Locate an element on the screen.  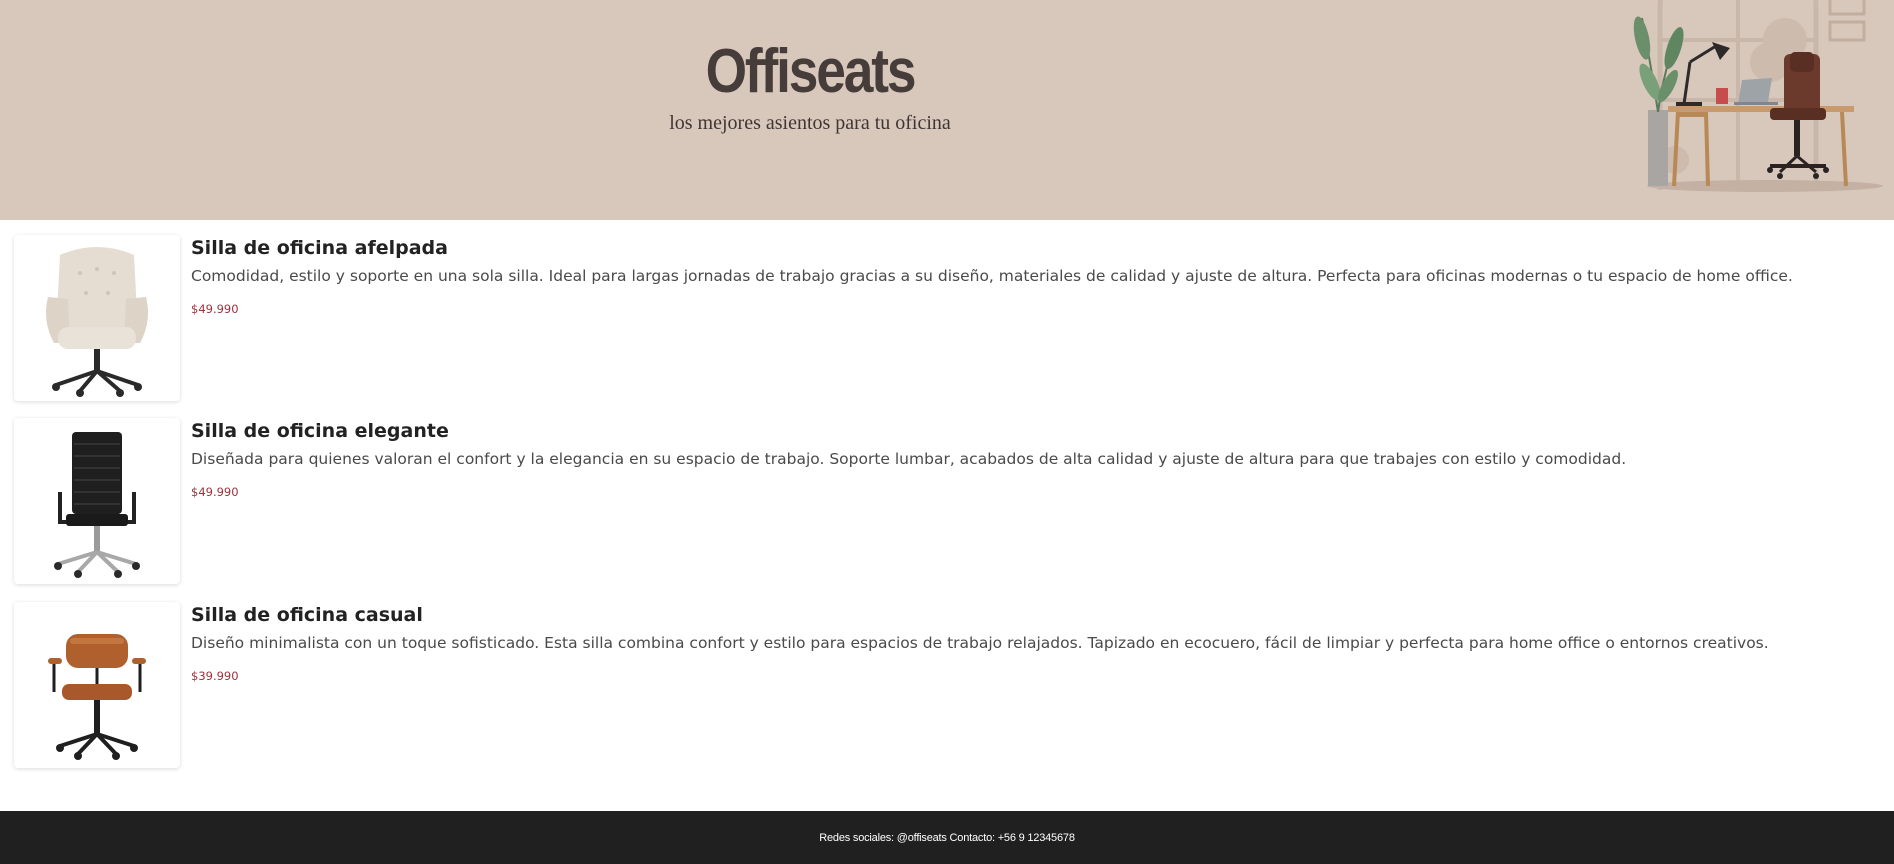
black-executive-chair-image is located at coordinates (97, 501).